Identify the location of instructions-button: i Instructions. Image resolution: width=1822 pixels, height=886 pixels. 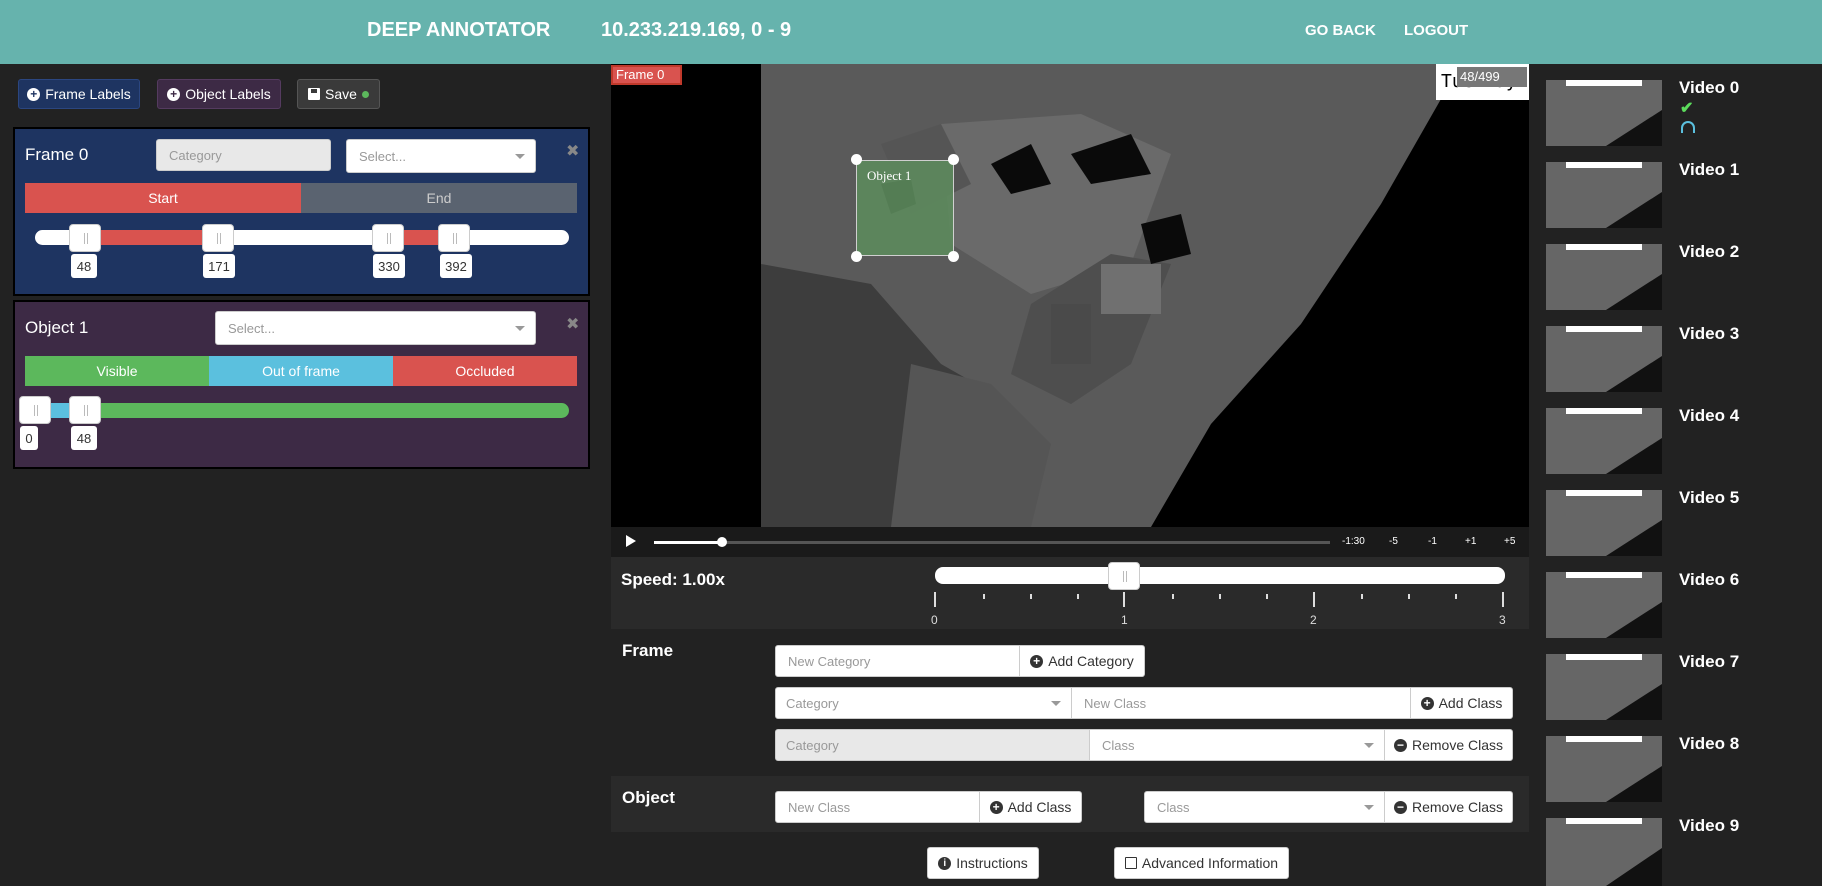
(983, 863).